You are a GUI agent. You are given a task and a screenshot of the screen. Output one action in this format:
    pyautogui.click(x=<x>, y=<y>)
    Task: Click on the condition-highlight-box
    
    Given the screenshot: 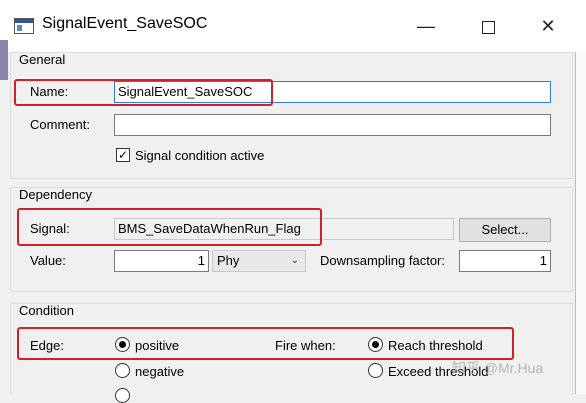 What is the action you would take?
    pyautogui.click(x=265, y=343)
    